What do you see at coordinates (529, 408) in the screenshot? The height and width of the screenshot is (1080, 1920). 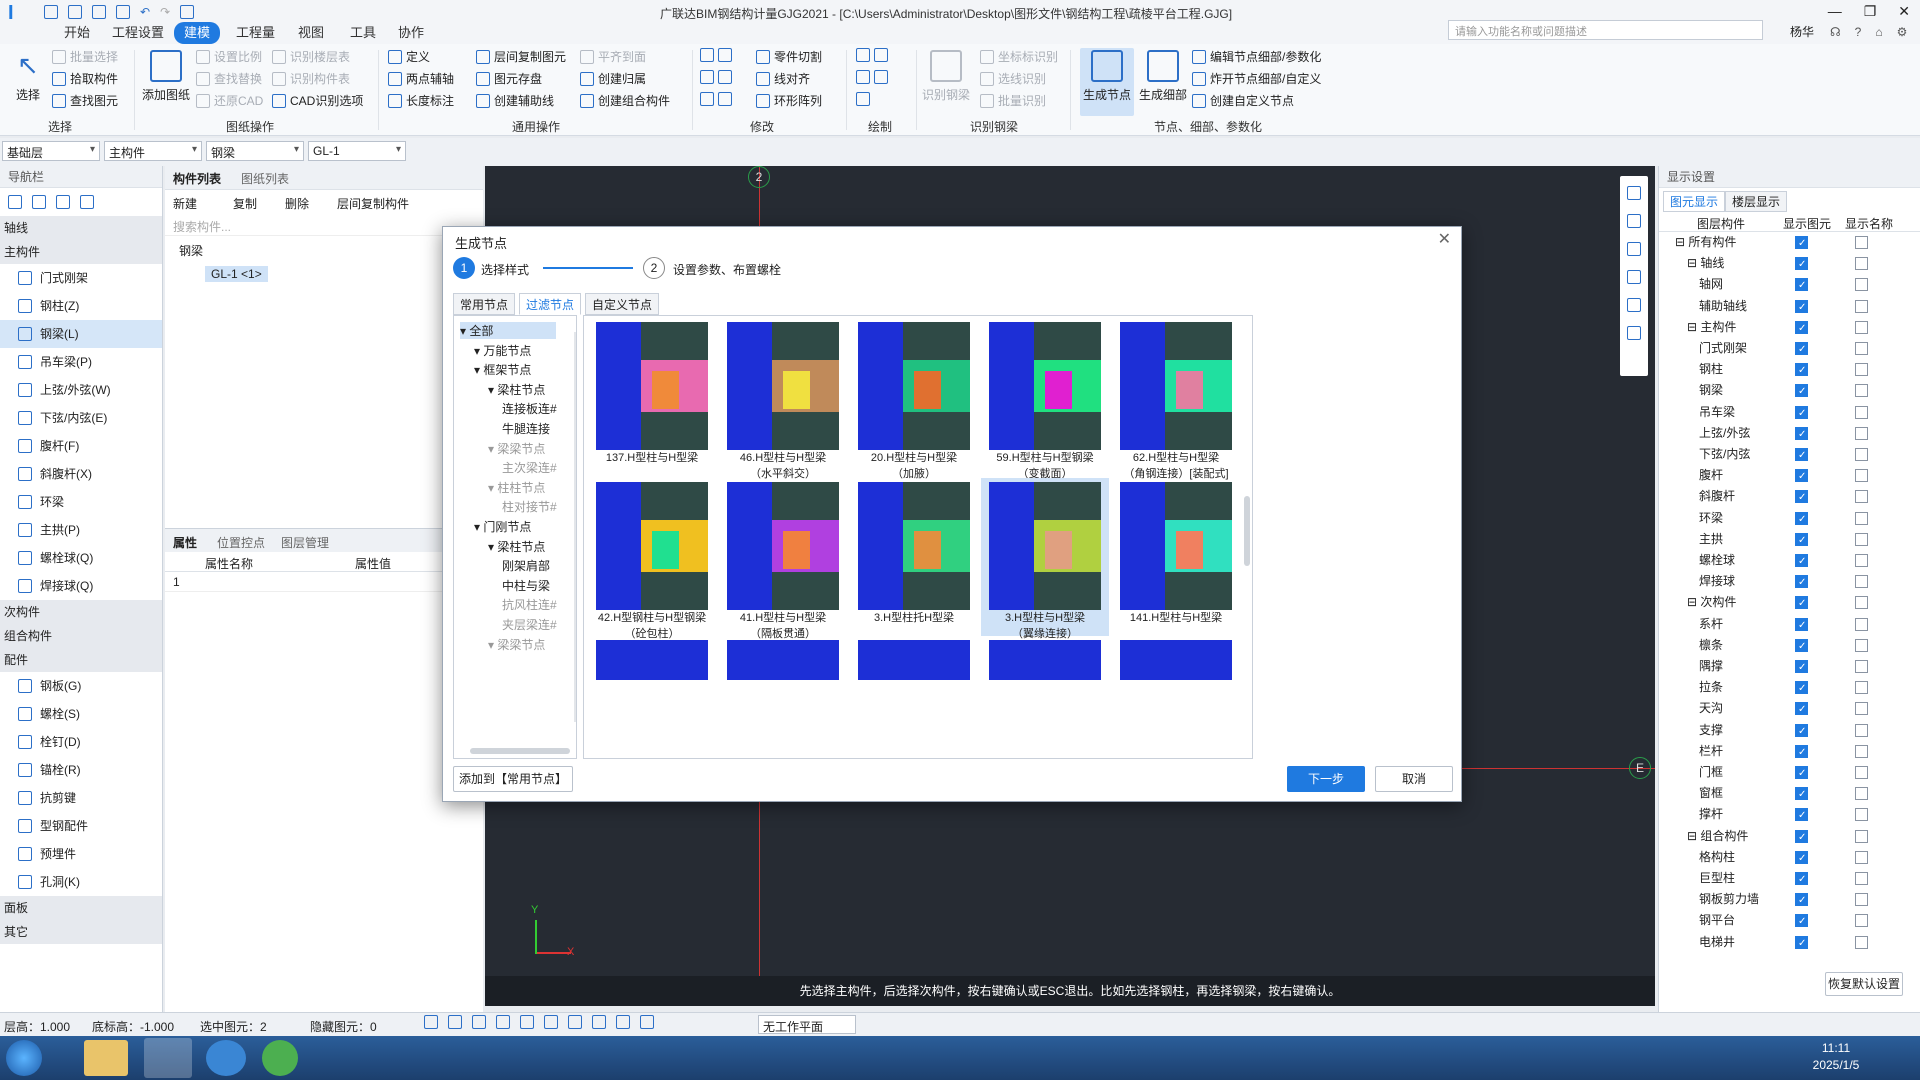 I see `tree-node: 连接板连#` at bounding box center [529, 408].